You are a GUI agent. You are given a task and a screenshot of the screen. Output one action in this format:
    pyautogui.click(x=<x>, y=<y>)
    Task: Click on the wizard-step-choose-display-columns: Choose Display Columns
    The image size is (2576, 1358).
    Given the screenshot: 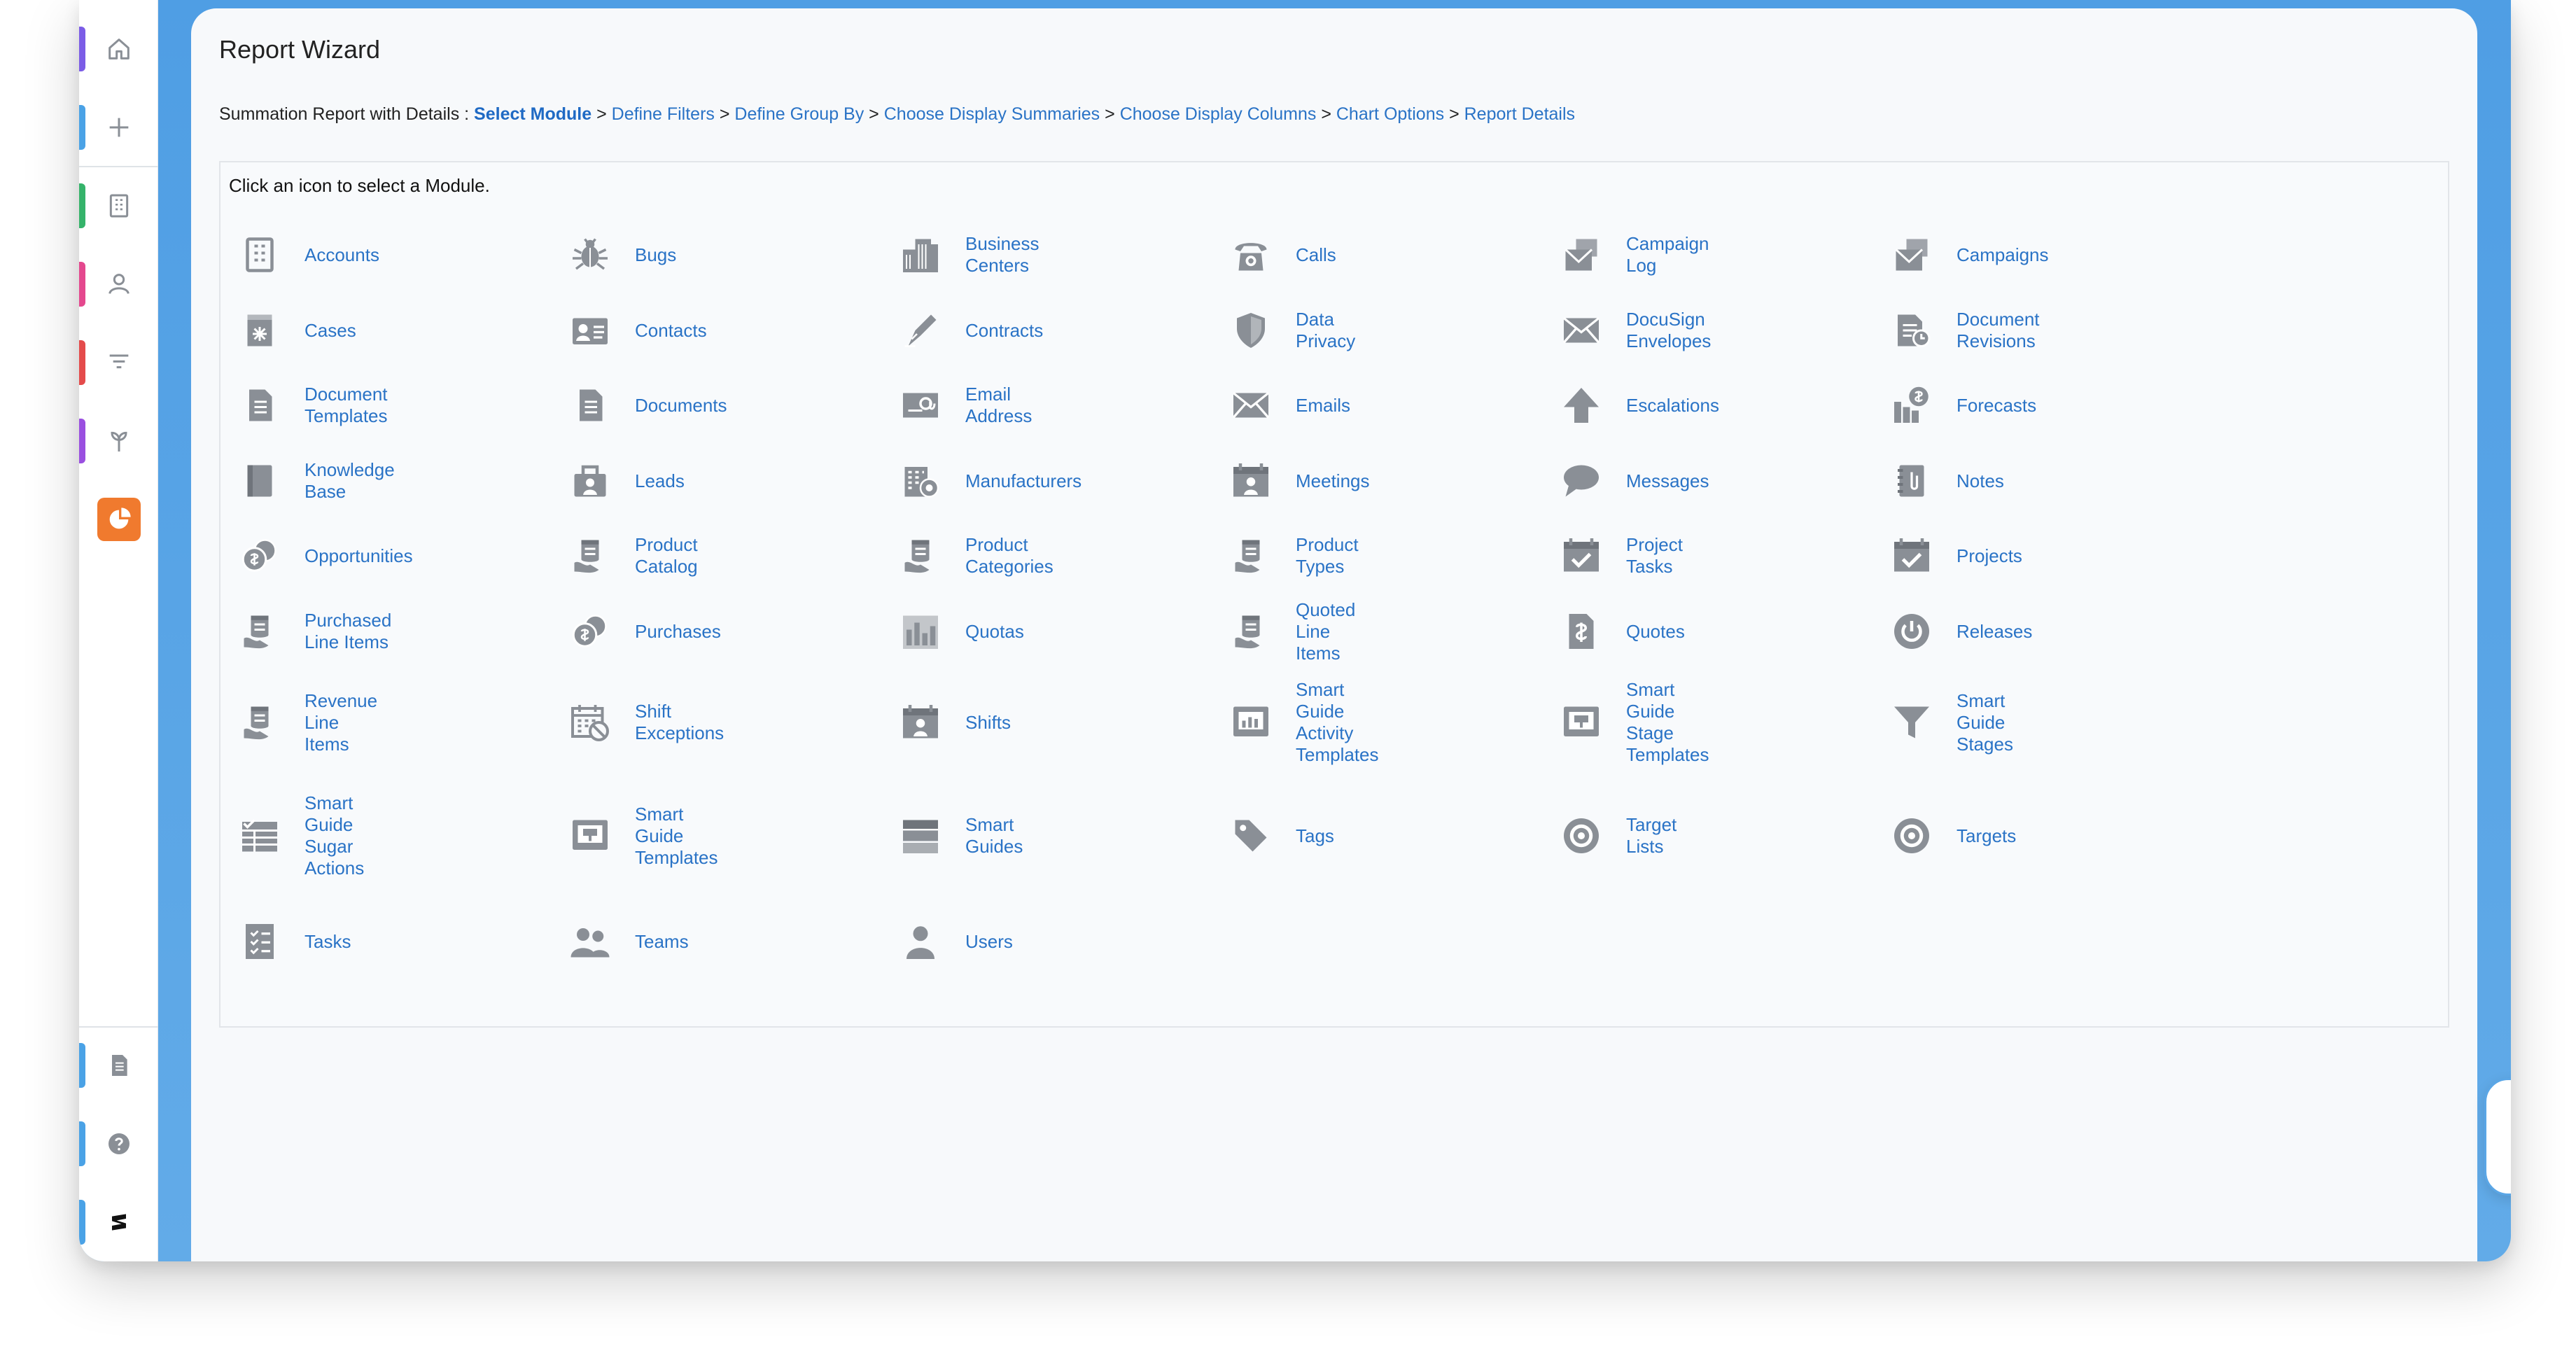 What is the action you would take?
    pyautogui.click(x=1218, y=114)
    